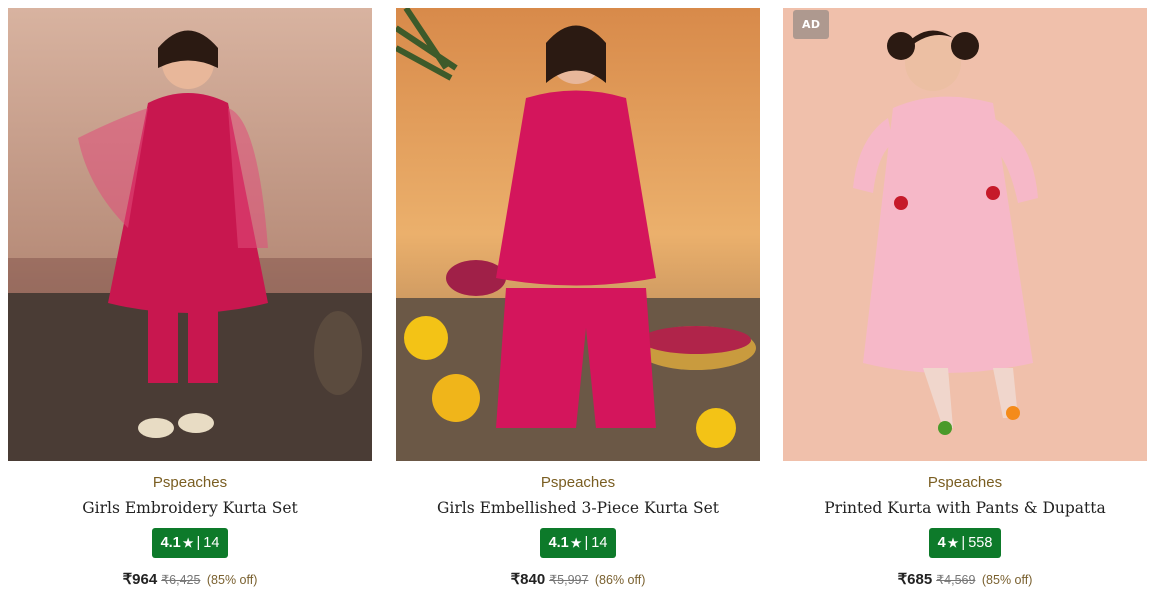  I want to click on product-title: Girls Embellished 3-Piece Kurta Set, so click(578, 508).